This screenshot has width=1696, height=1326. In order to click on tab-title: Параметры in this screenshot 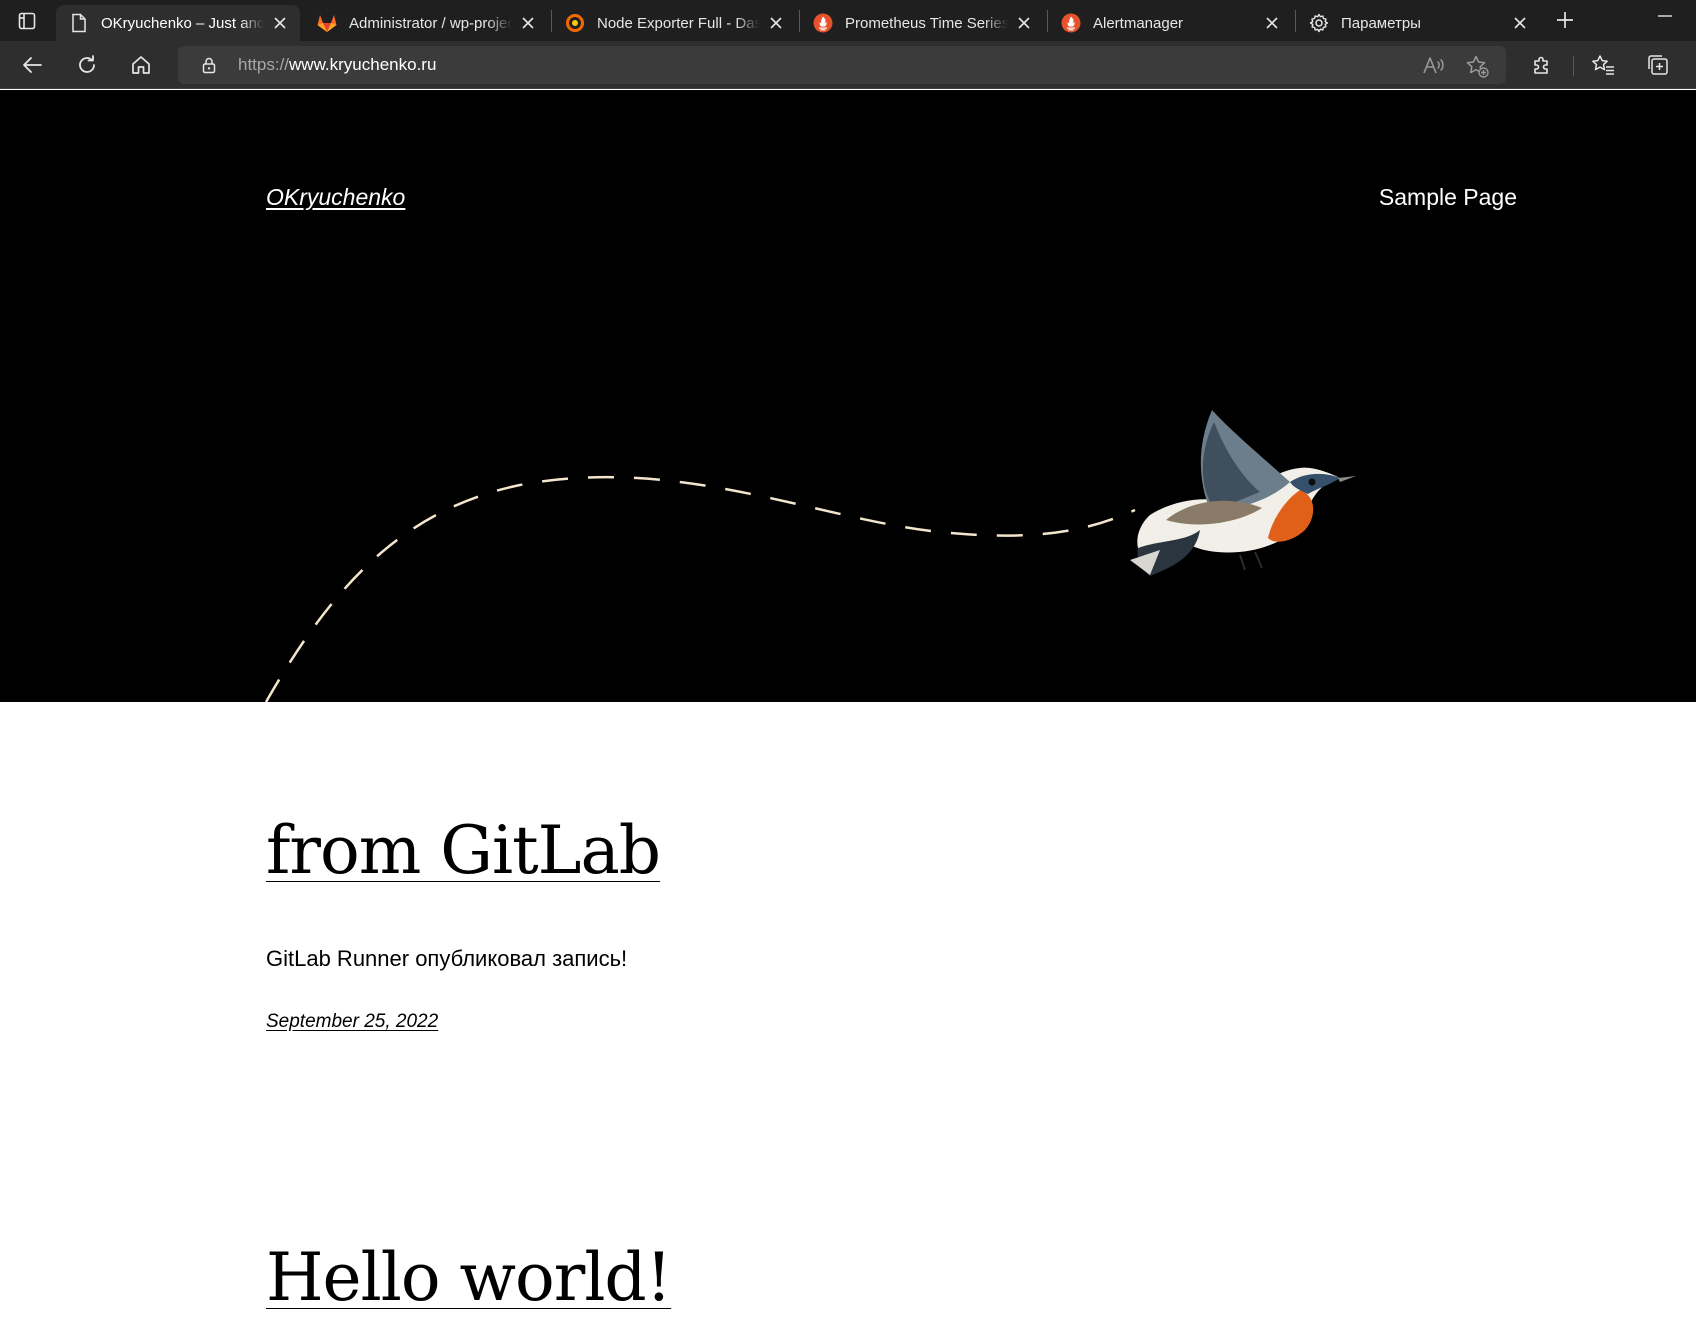, I will do `click(1381, 23)`.